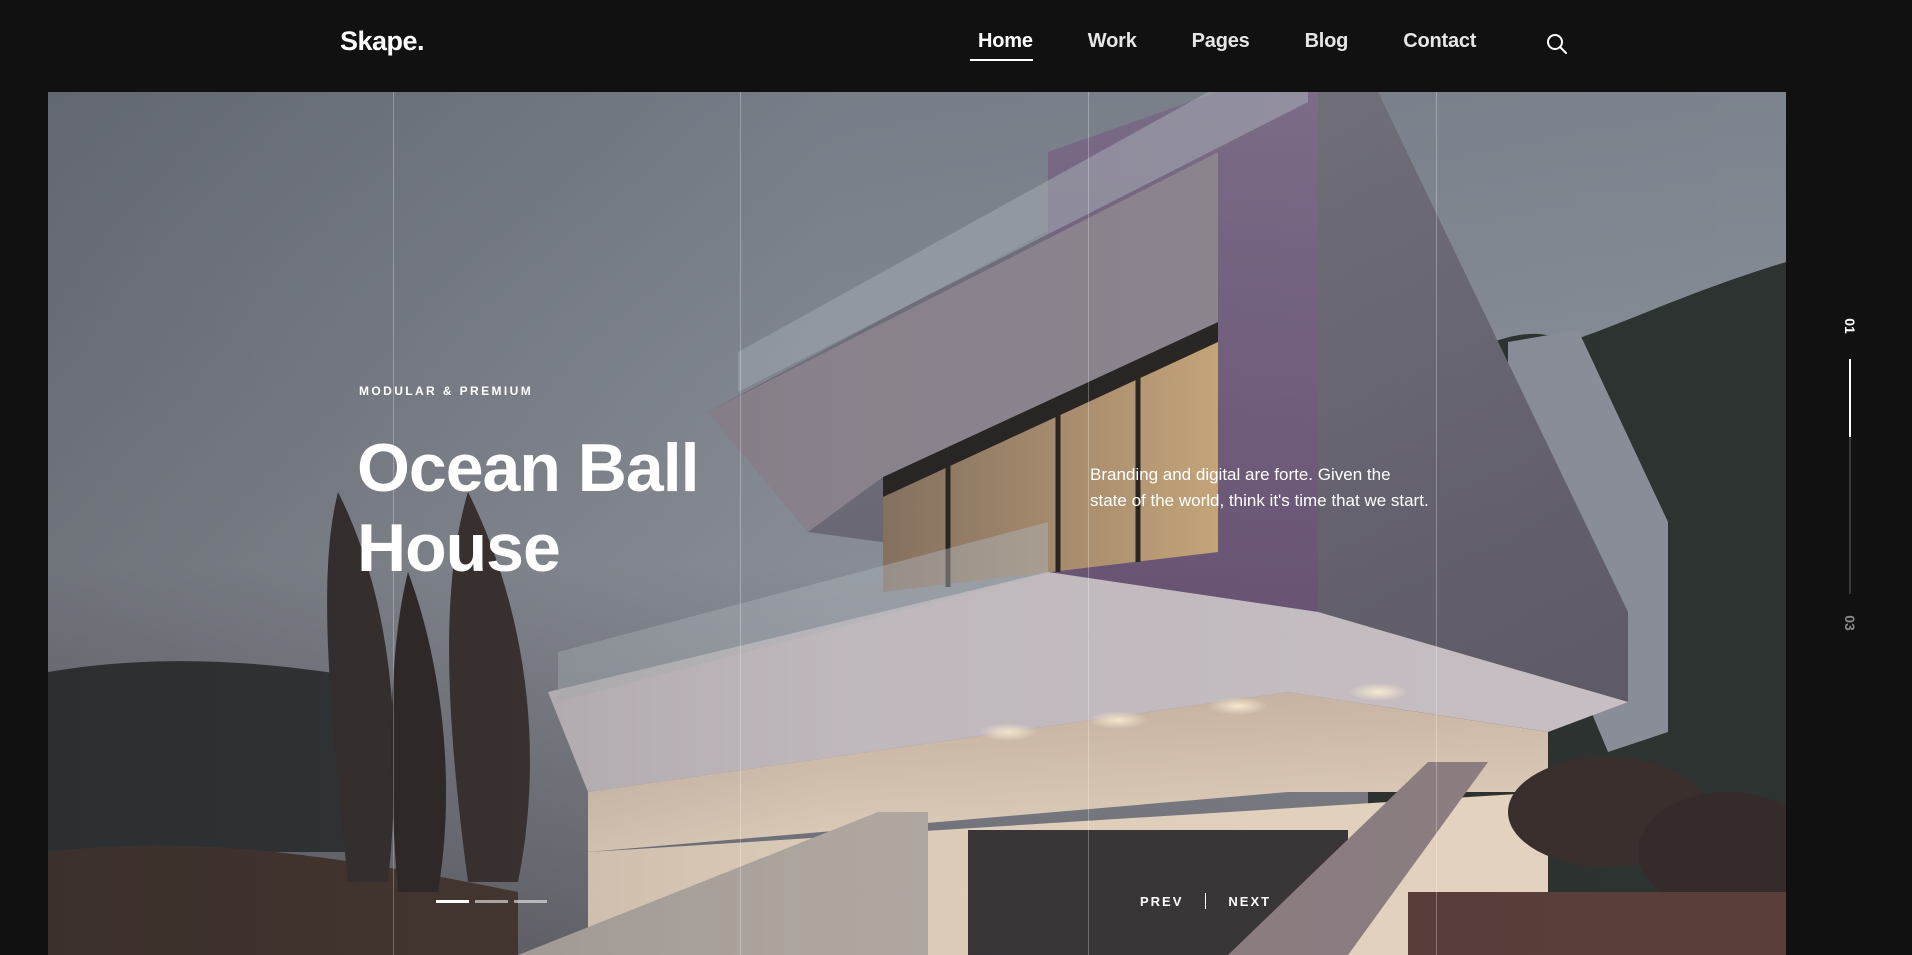 This screenshot has width=1912, height=955. I want to click on slide-total-number: 03, so click(1850, 623).